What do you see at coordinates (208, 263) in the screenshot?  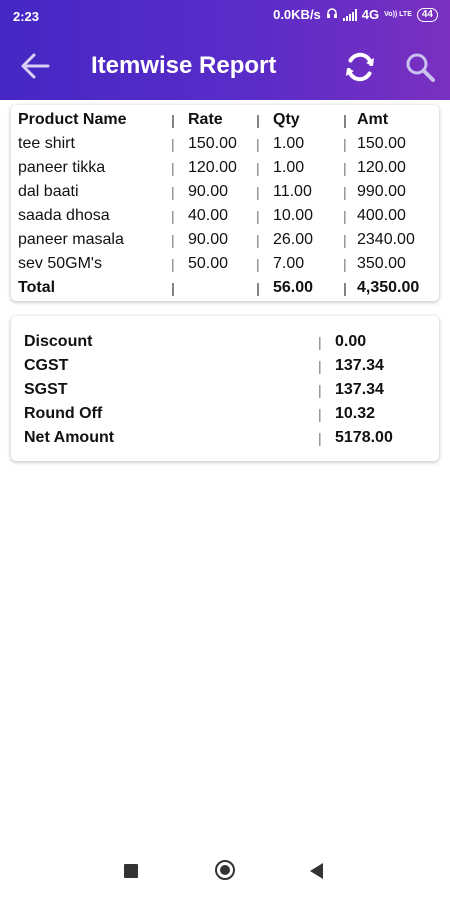 I see `rate-value: 50.00` at bounding box center [208, 263].